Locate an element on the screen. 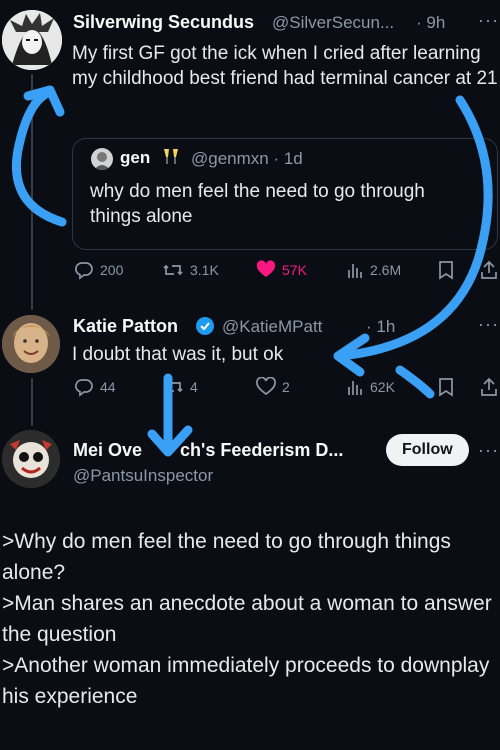 The width and height of the screenshot is (500, 750). quote-author-name: gen is located at coordinates (135, 158).